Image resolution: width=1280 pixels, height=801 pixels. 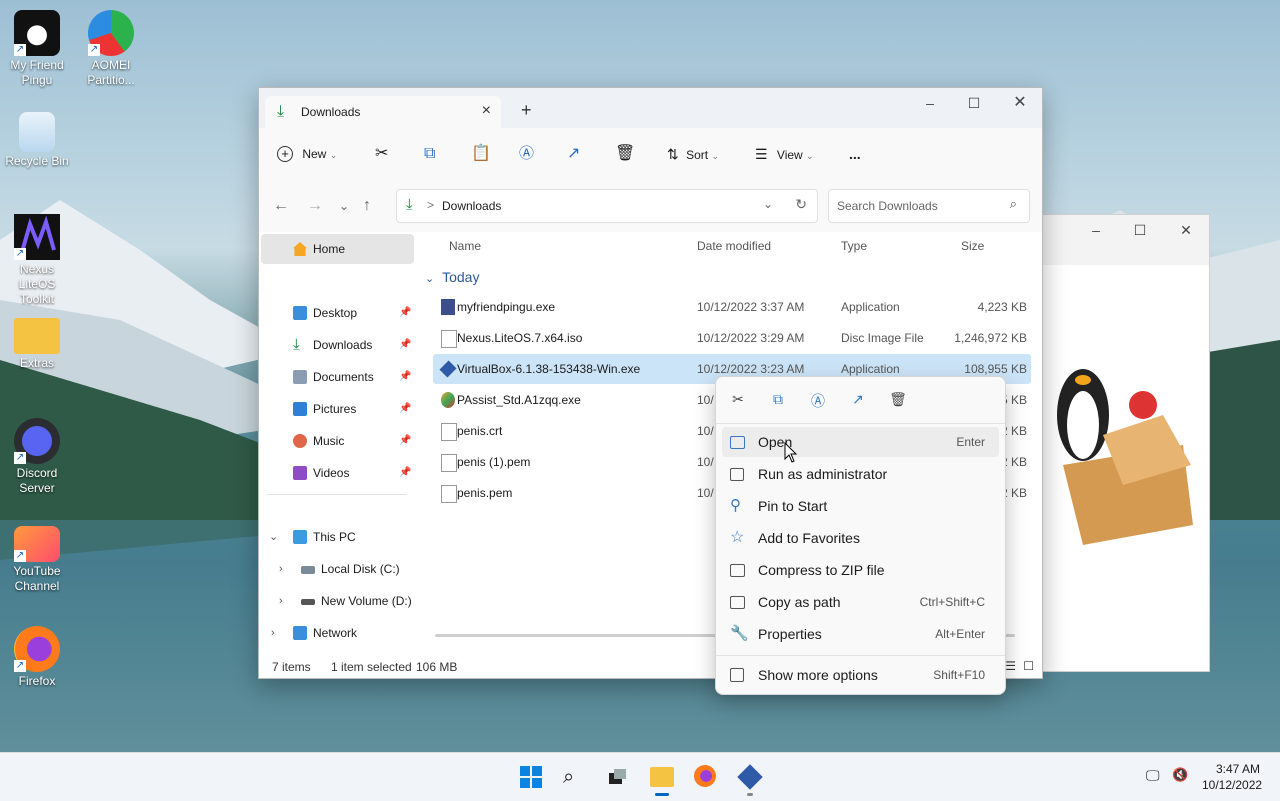 I want to click on desktop-icon-nexus-toolkit: ↗ Nexus LiteOS Toolkit, so click(x=37, y=260).